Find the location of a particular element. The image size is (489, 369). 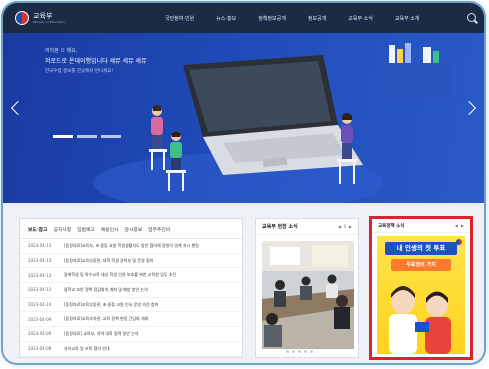

nav-item-participation: 국민참여·민원 is located at coordinates (179, 18).